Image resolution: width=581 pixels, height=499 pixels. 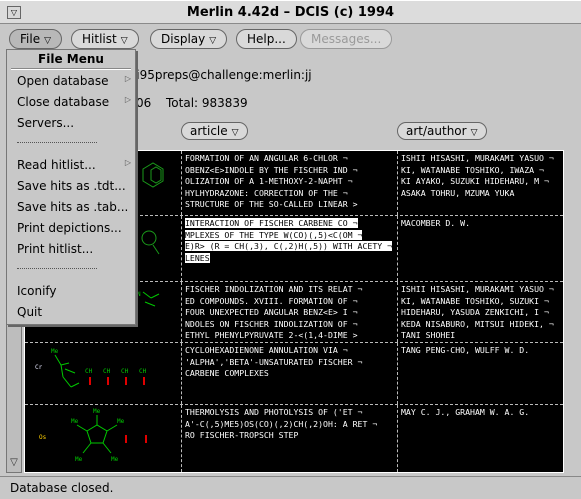 What do you see at coordinates (290, 487) in the screenshot?
I see `status-bar: Database closed.` at bounding box center [290, 487].